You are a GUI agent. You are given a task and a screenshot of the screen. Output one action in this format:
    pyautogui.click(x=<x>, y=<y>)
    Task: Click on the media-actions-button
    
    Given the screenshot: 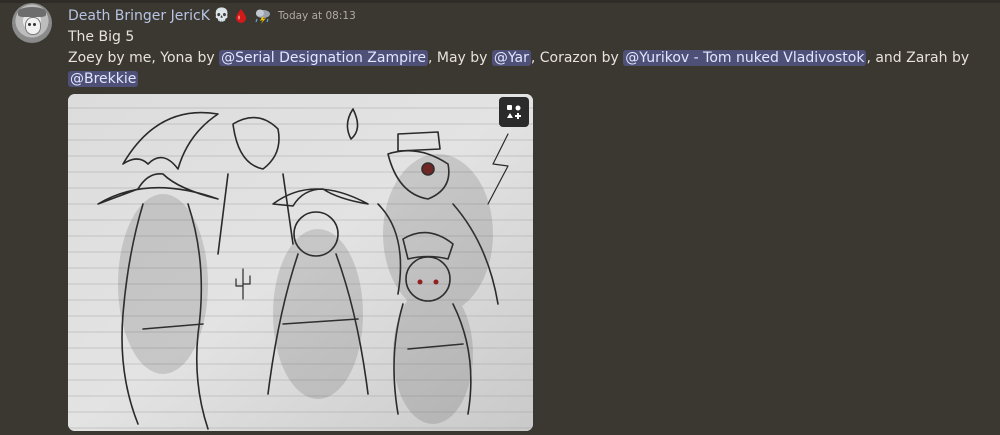 What is the action you would take?
    pyautogui.click(x=514, y=112)
    